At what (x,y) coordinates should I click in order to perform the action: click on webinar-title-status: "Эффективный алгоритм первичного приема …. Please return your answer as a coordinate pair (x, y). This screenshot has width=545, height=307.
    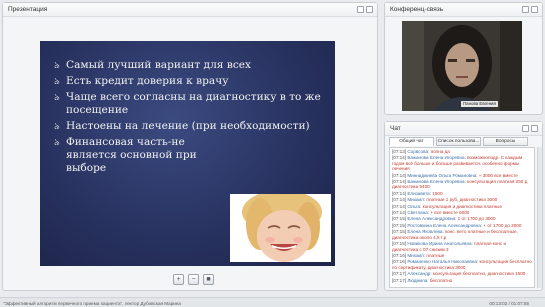
    Looking at the image, I should click on (92, 303).